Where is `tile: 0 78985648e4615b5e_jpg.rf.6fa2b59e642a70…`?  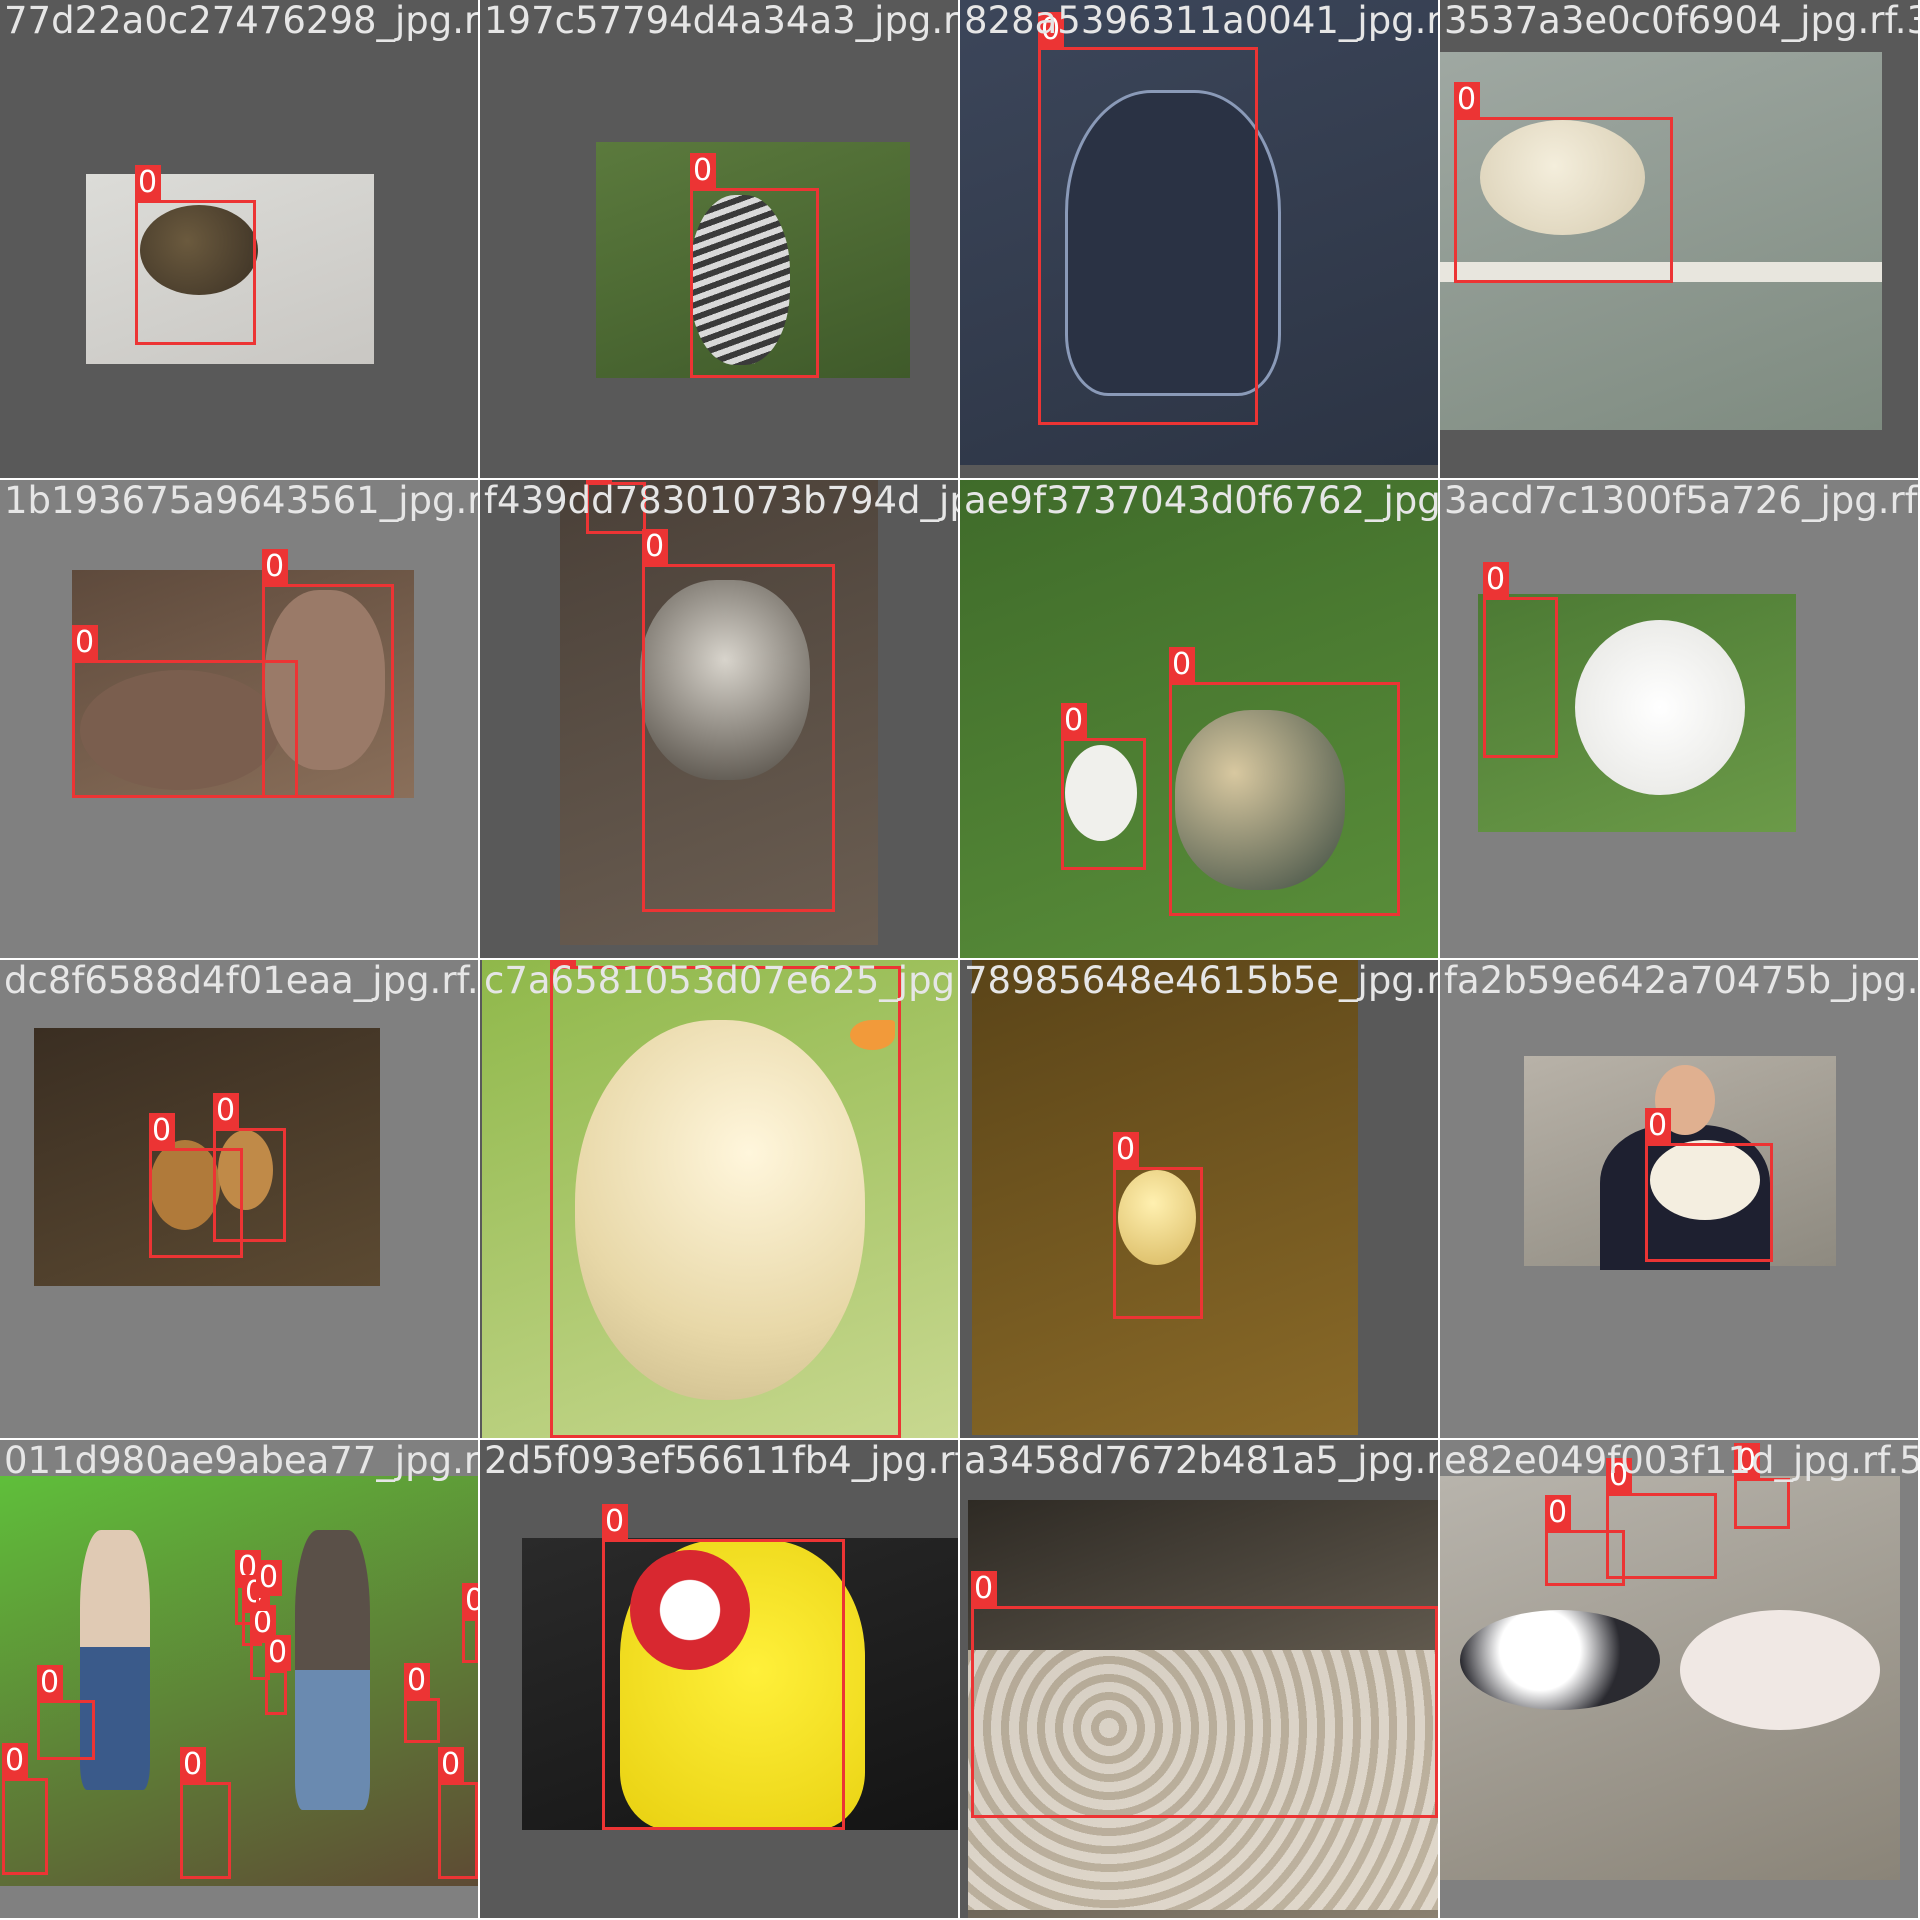 tile: 0 78985648e4615b5e_jpg.rf.6fa2b59e642a70… is located at coordinates (1199, 1199).